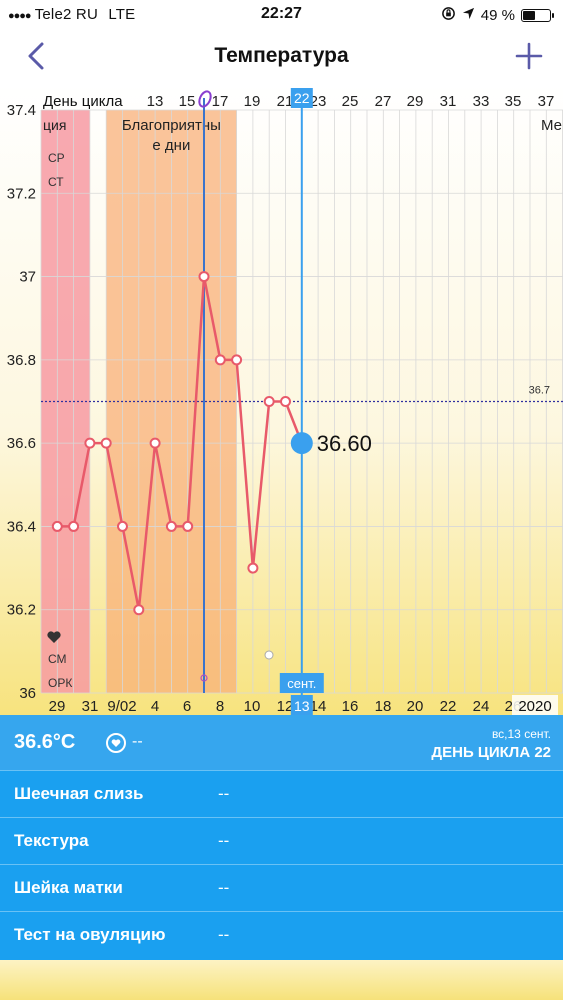  What do you see at coordinates (171, 125) in the screenshot?
I see `fertile-label: Благоприятны` at bounding box center [171, 125].